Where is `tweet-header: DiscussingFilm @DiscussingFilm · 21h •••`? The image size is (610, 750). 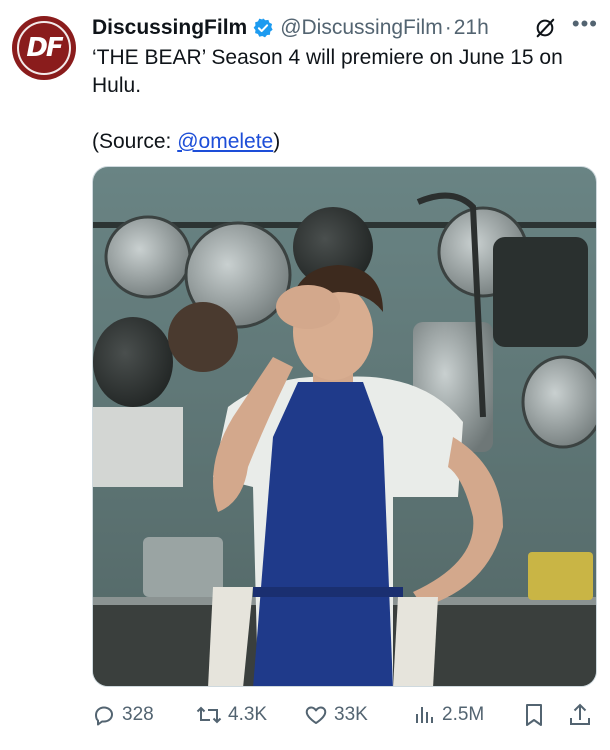
tweet-header: DiscussingFilm @DiscussingFilm · 21h ••• is located at coordinates (345, 27).